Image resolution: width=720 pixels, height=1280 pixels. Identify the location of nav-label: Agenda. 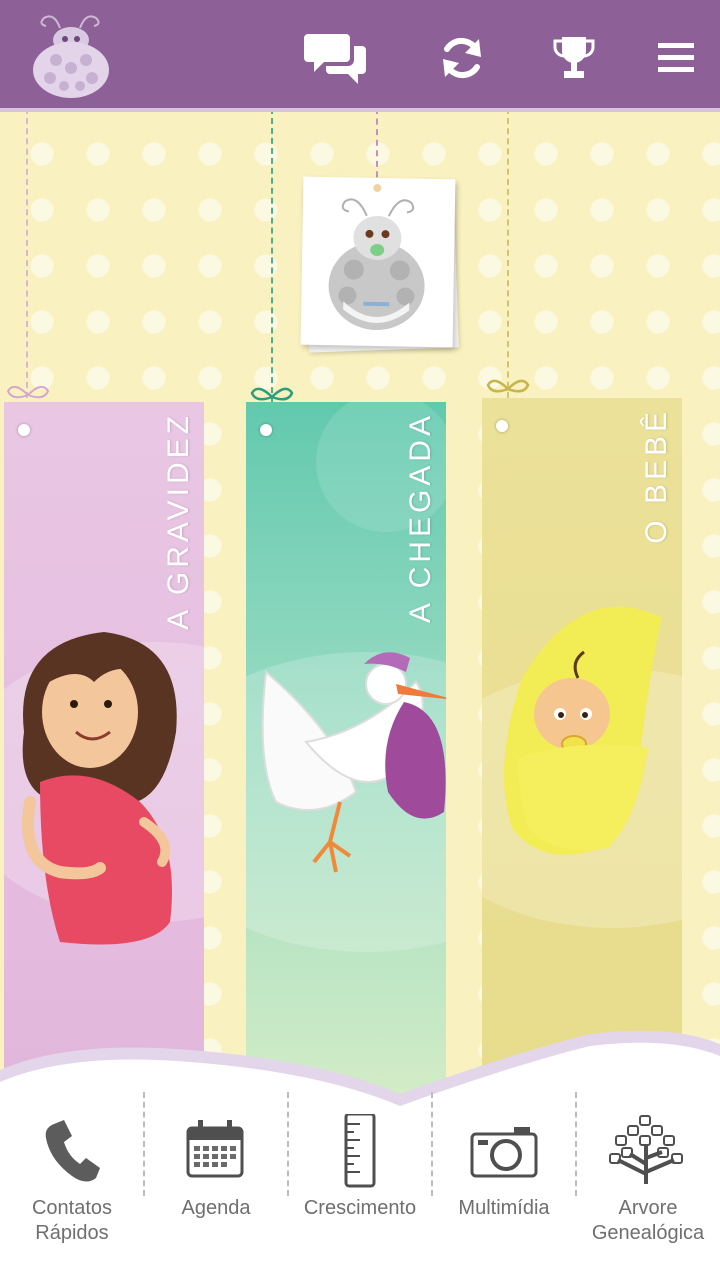
(216, 1208).